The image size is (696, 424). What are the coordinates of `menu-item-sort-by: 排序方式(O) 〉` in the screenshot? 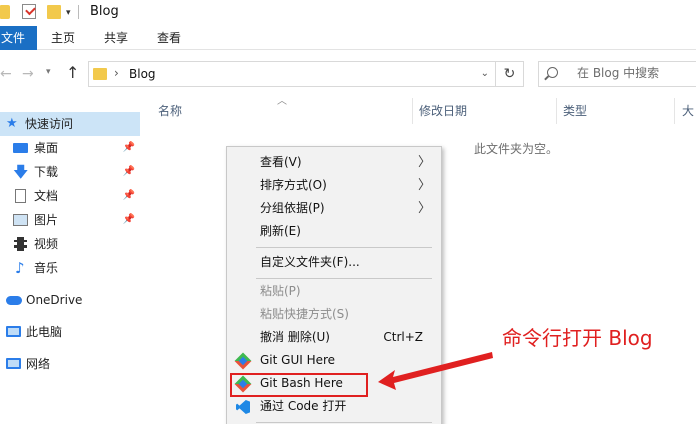 It's located at (334, 185).